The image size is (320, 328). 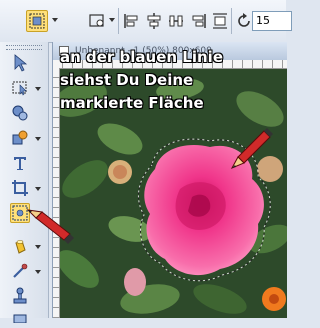 I want to click on stamp-tool-button, so click(x=20, y=296).